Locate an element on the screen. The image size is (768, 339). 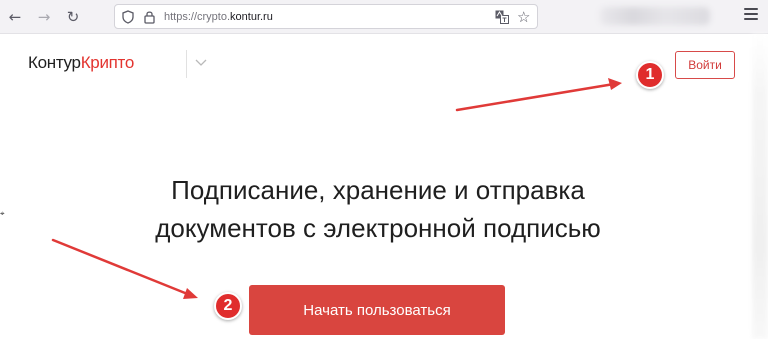
start-using-button: Начать пользоваться is located at coordinates (377, 310).